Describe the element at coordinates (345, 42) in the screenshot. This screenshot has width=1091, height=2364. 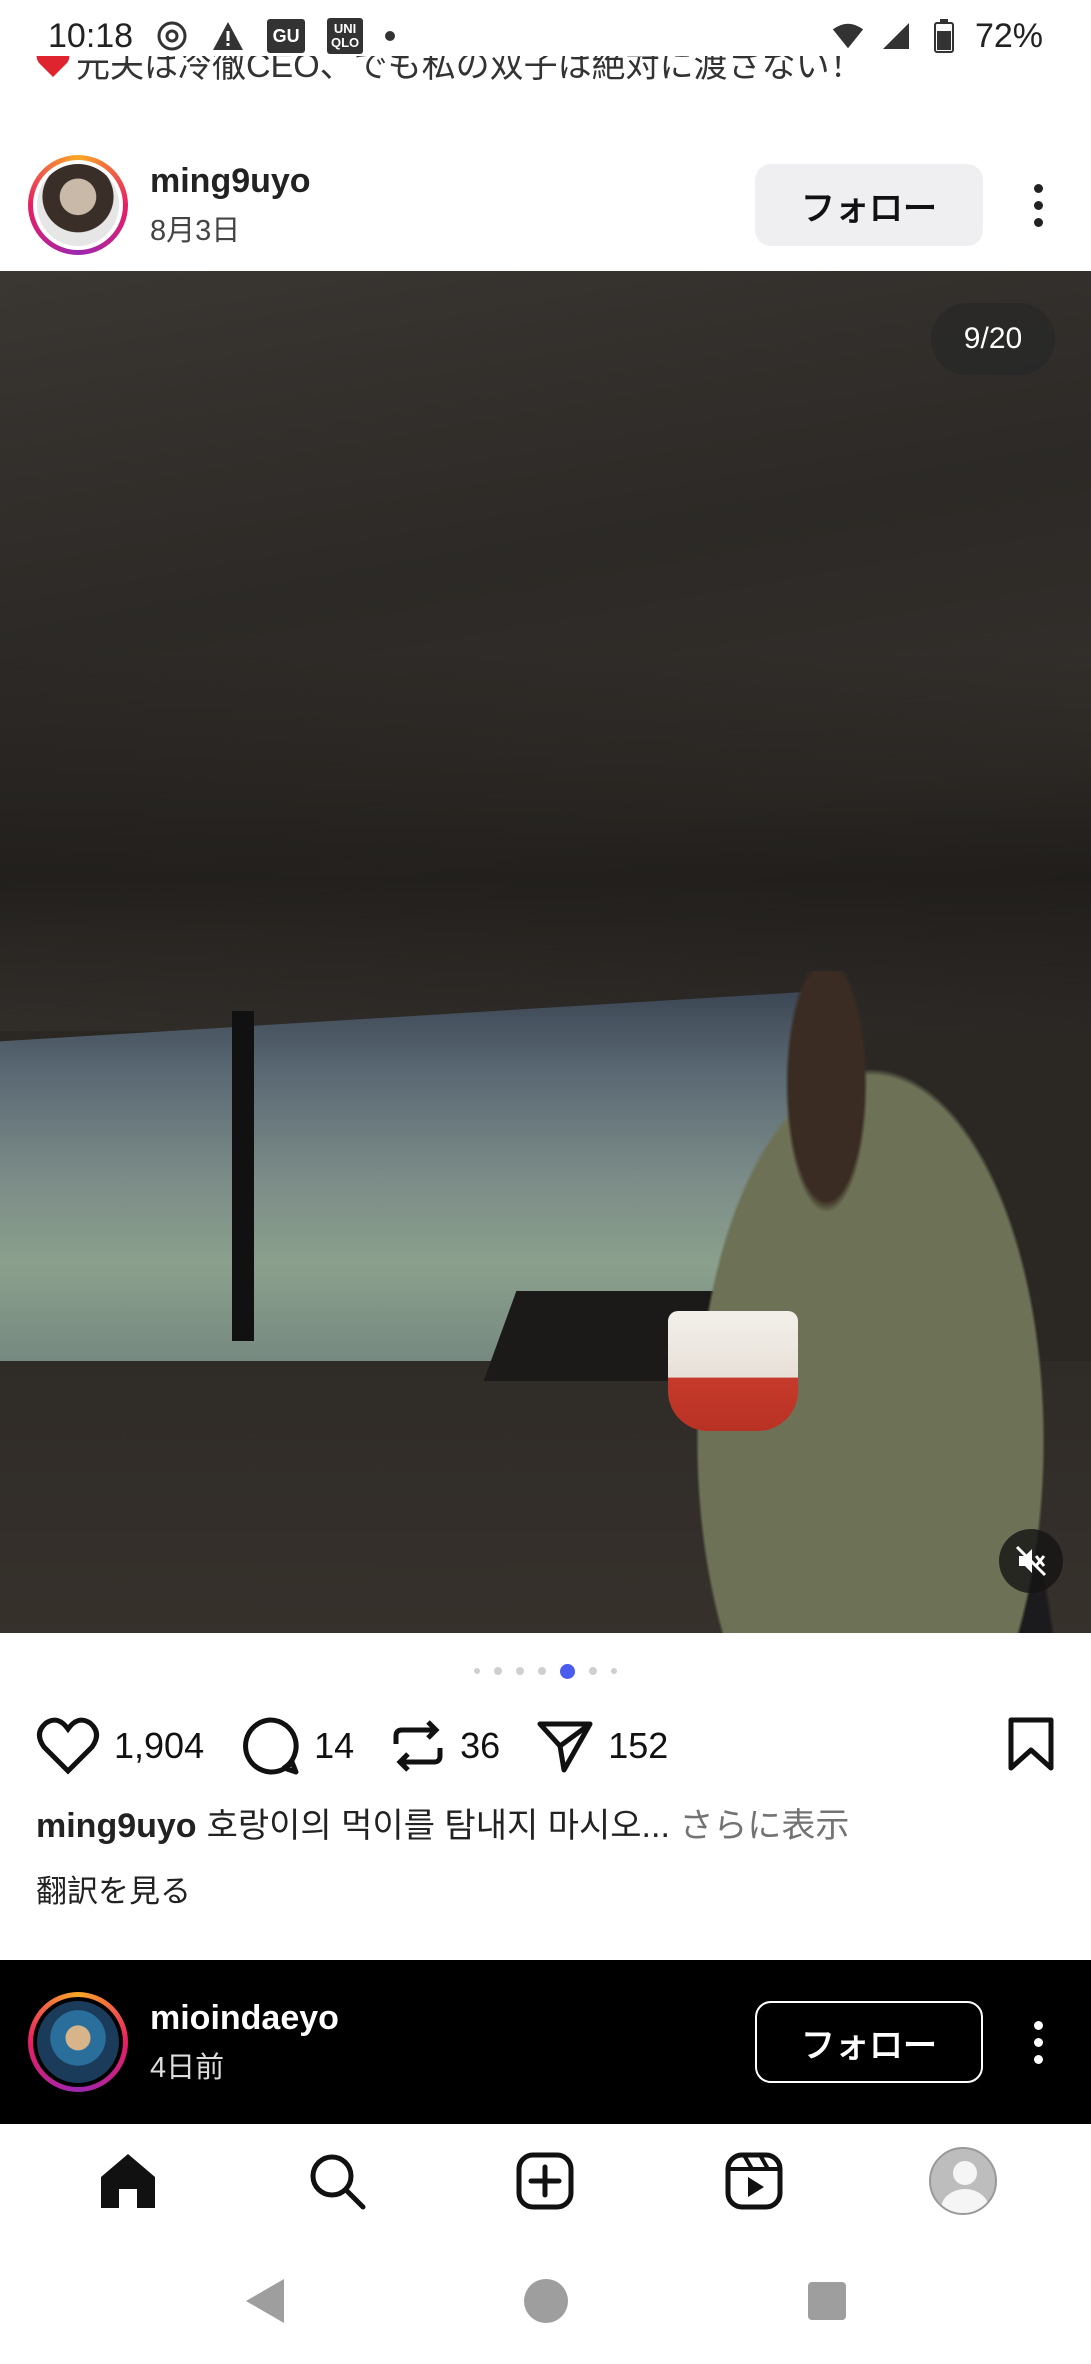
I see `uniqlo-label-bottom: QLO` at that location.